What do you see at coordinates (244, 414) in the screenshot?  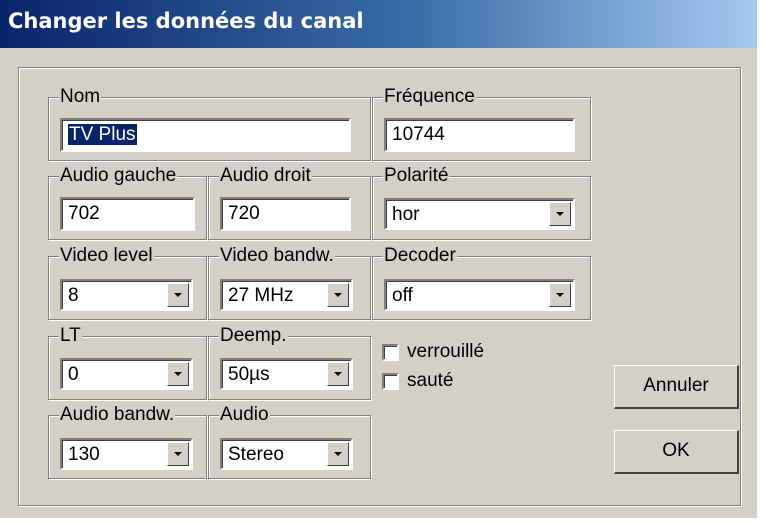 I see `audio-label: Audio` at bounding box center [244, 414].